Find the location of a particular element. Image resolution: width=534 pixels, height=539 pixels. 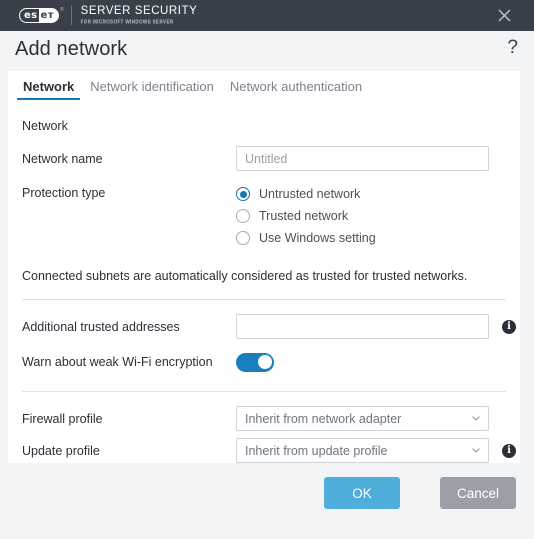

product-name-primary: SERVER SECURITY is located at coordinates (139, 11).